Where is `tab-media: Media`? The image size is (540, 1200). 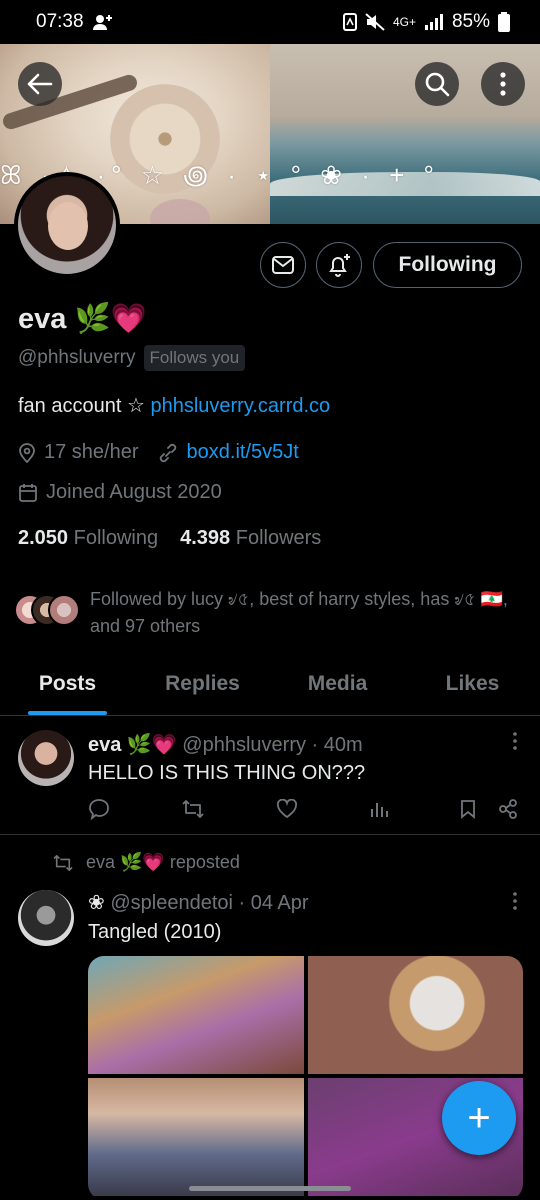
tab-media: Media is located at coordinates (337, 688).